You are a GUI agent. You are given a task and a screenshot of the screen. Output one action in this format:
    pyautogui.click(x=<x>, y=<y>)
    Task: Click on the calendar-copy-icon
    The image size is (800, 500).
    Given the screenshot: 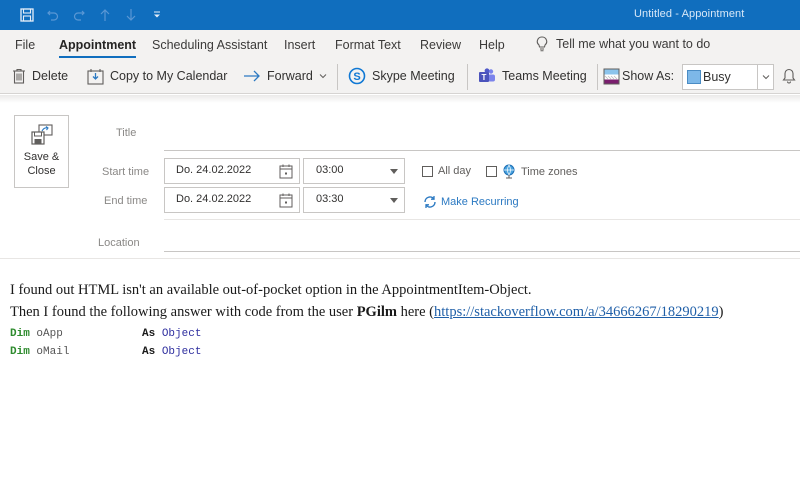 What is the action you would take?
    pyautogui.click(x=95, y=76)
    